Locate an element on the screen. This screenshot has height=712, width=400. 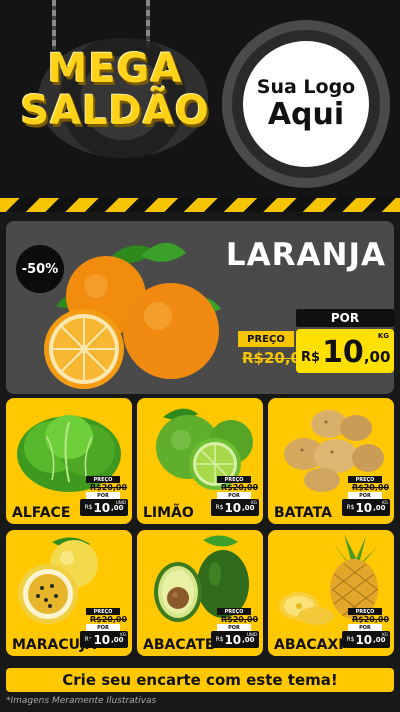
logo-text-line1: Sua Logo is located at coordinates (306, 87).